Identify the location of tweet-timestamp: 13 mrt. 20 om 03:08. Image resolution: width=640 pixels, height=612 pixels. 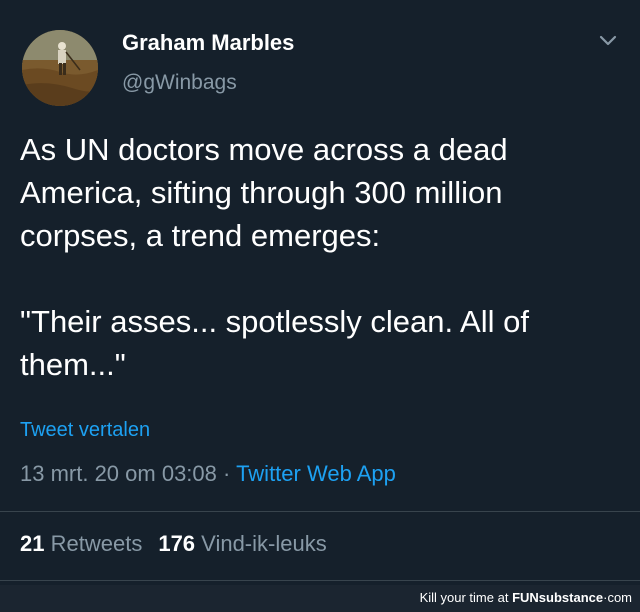
(118, 473).